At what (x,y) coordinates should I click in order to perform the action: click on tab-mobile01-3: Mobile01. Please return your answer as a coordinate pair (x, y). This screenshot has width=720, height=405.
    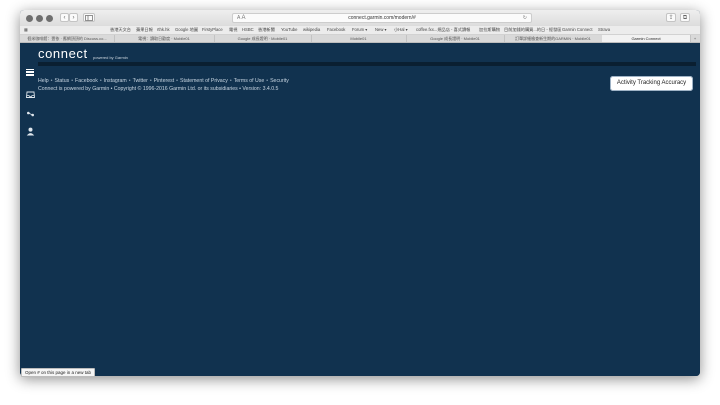
    Looking at the image, I should click on (359, 38).